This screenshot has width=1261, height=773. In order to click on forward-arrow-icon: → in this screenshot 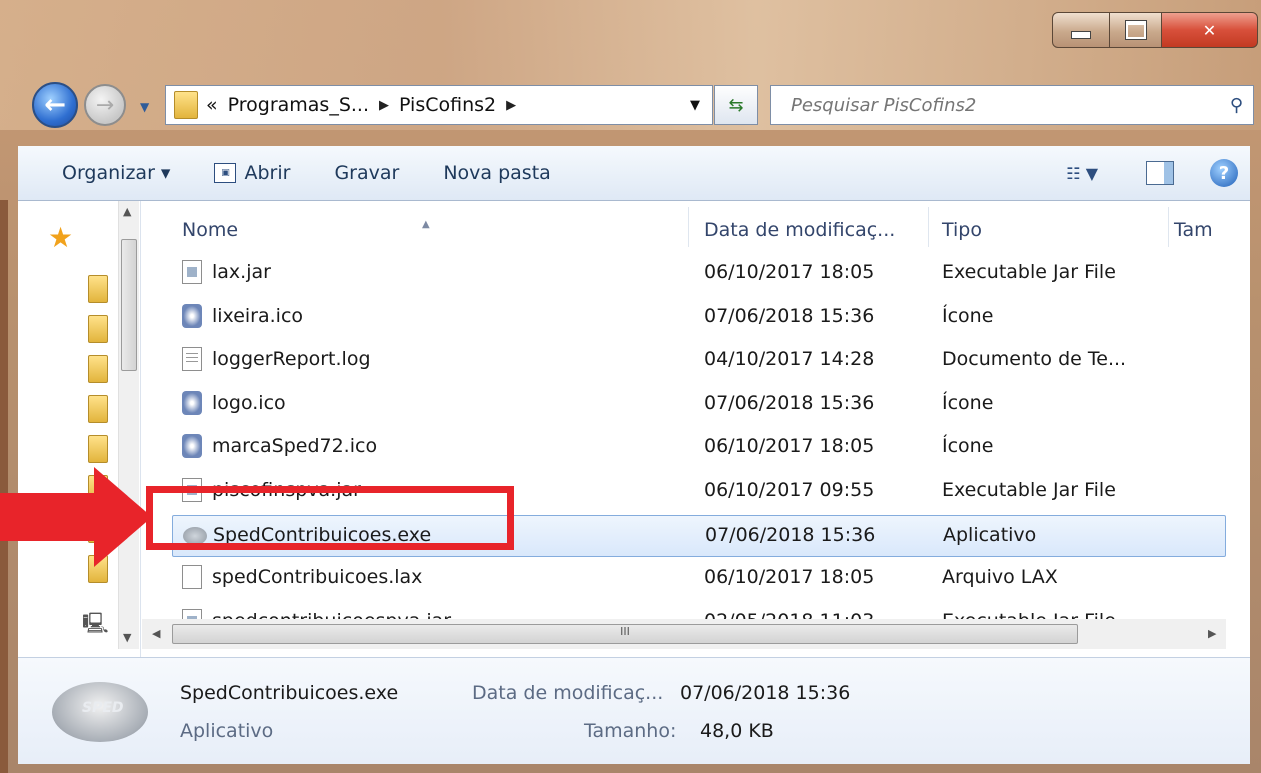, I will do `click(105, 105)`.